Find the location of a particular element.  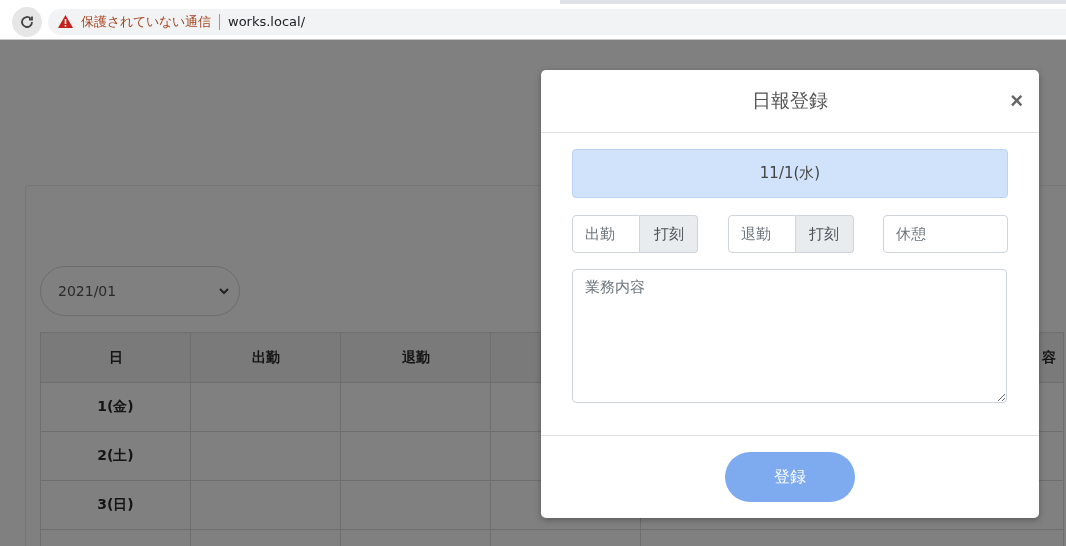

column-header: 退勤 is located at coordinates (415, 356).